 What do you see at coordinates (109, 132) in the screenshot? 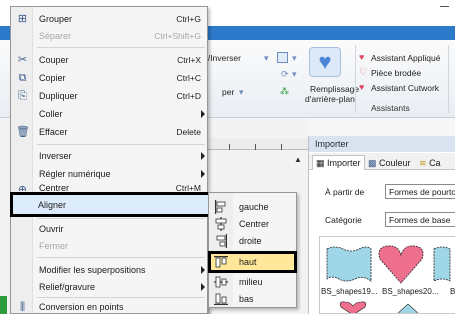
I see `menu-item-effacer: 🗑 Effacer Delete` at bounding box center [109, 132].